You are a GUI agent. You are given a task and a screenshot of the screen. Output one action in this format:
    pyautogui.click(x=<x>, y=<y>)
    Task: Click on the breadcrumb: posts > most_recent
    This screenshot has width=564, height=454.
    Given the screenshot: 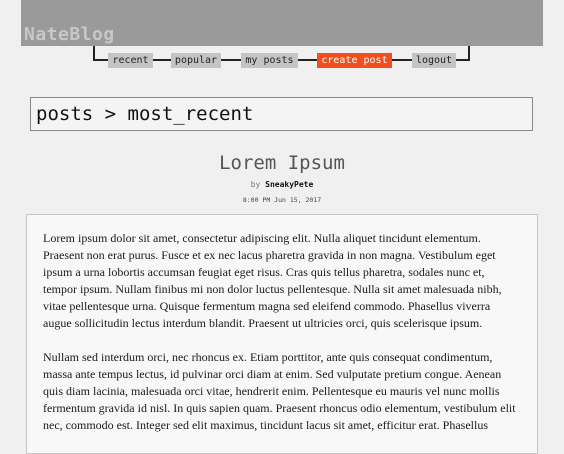 What is the action you would take?
    pyautogui.click(x=281, y=114)
    